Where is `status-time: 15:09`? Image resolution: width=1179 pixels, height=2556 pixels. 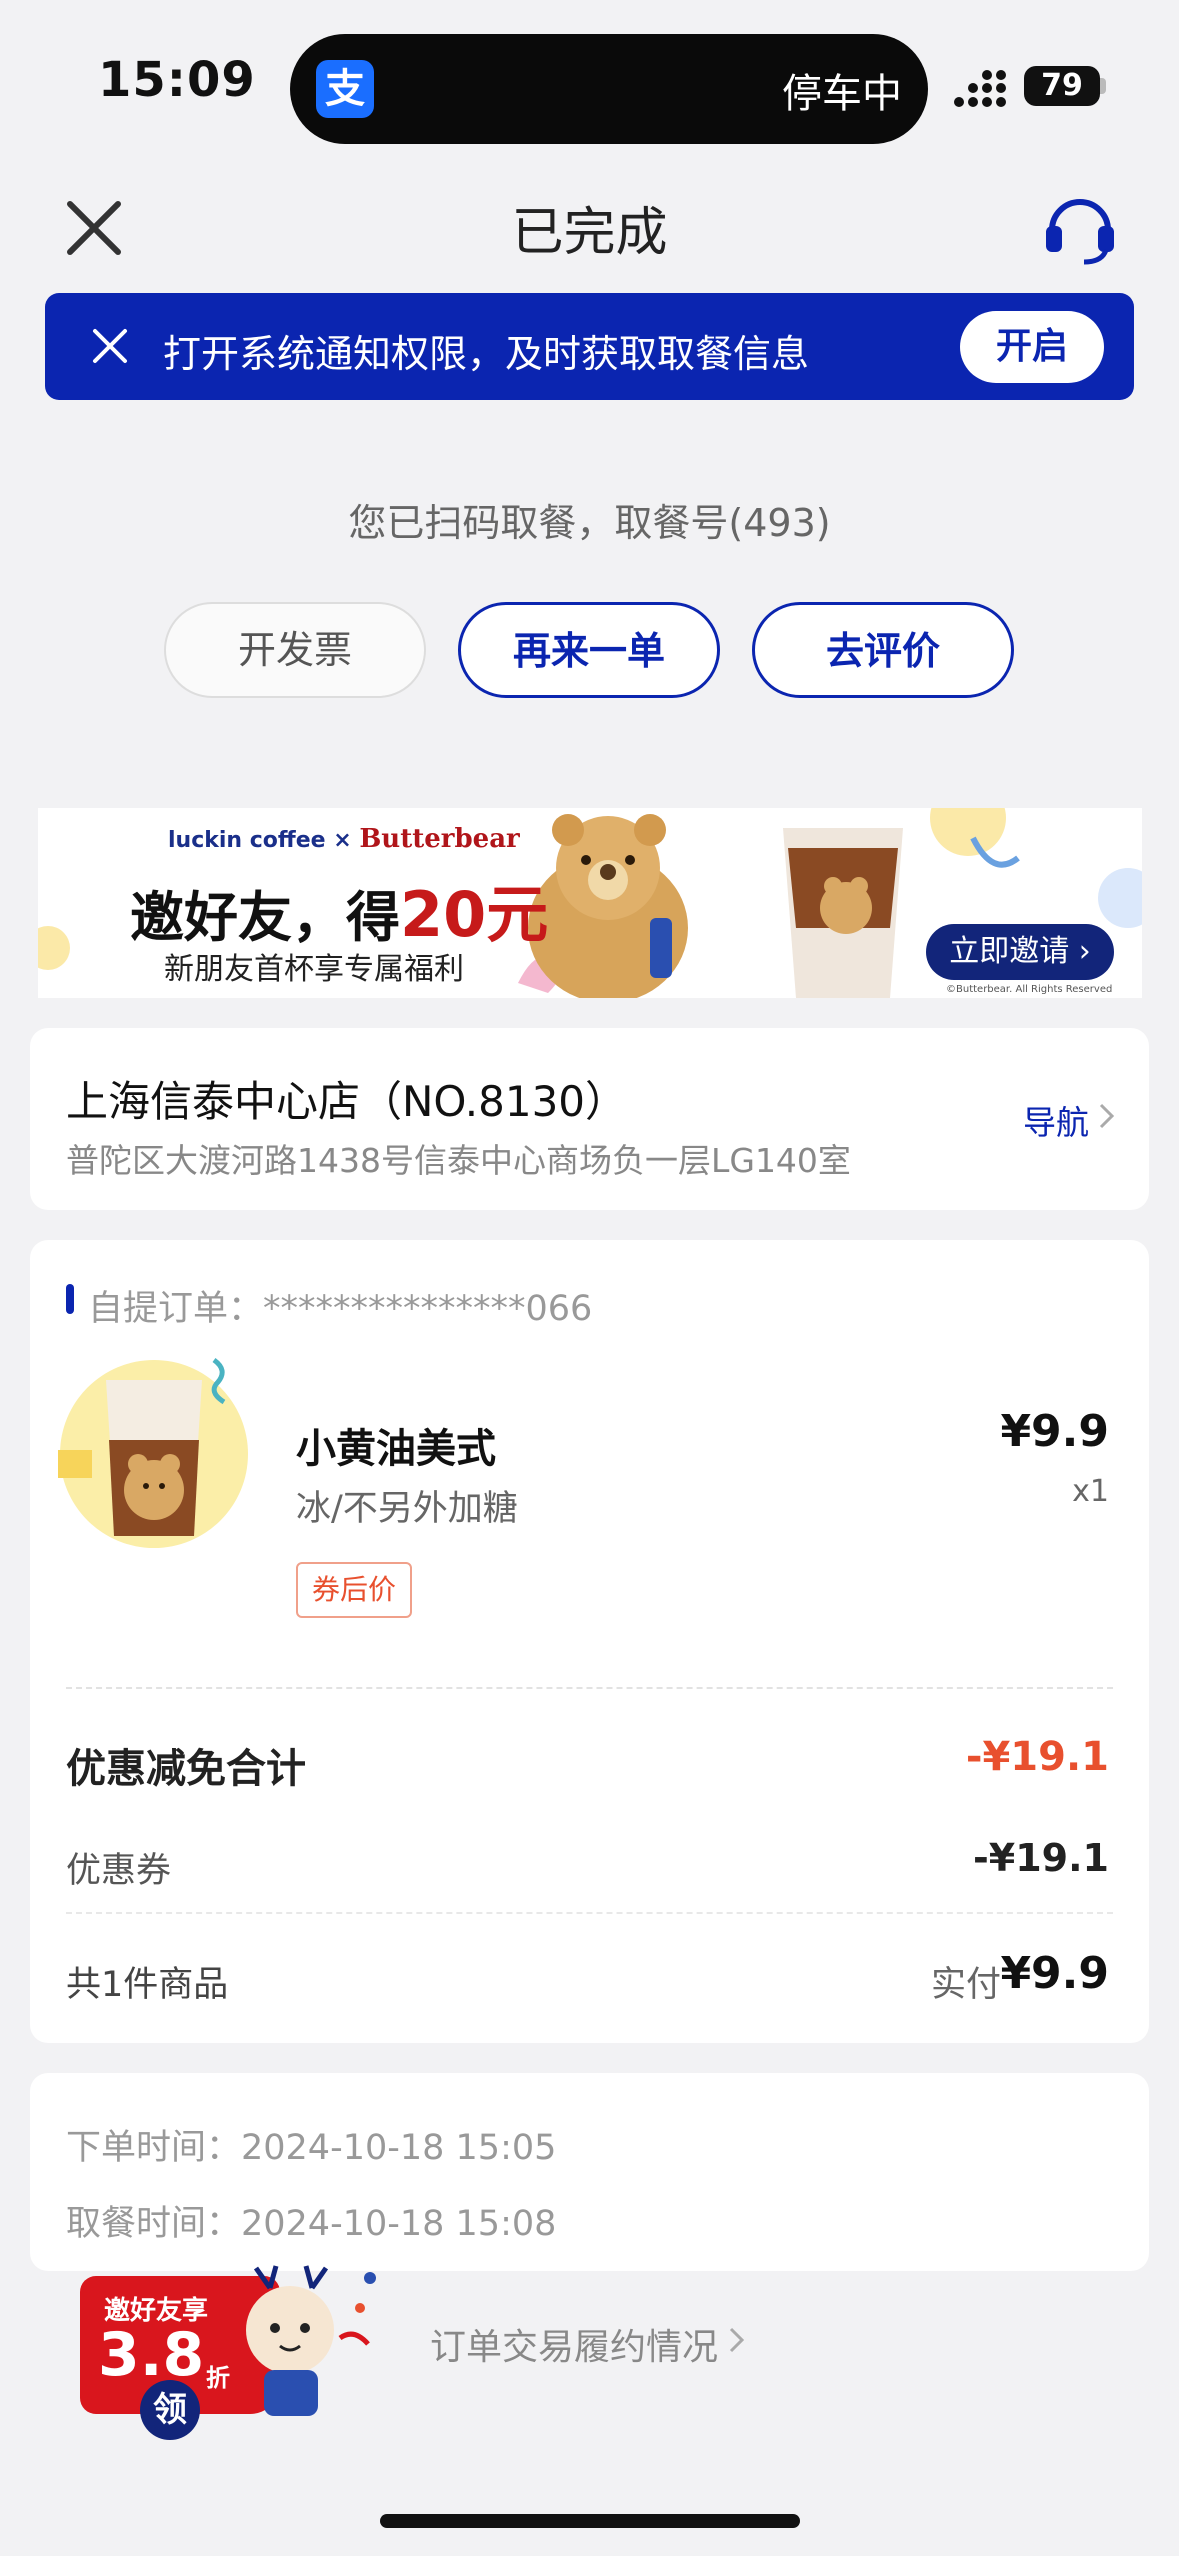 status-time: 15:09 is located at coordinates (177, 80).